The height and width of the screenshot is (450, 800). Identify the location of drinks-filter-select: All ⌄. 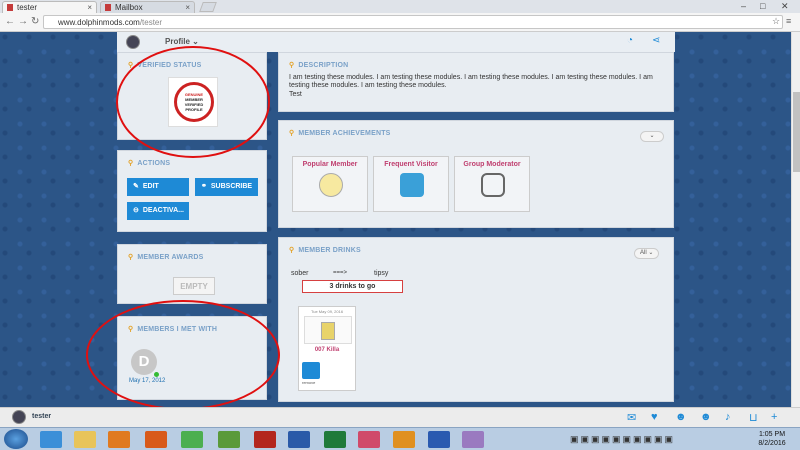
(647, 253).